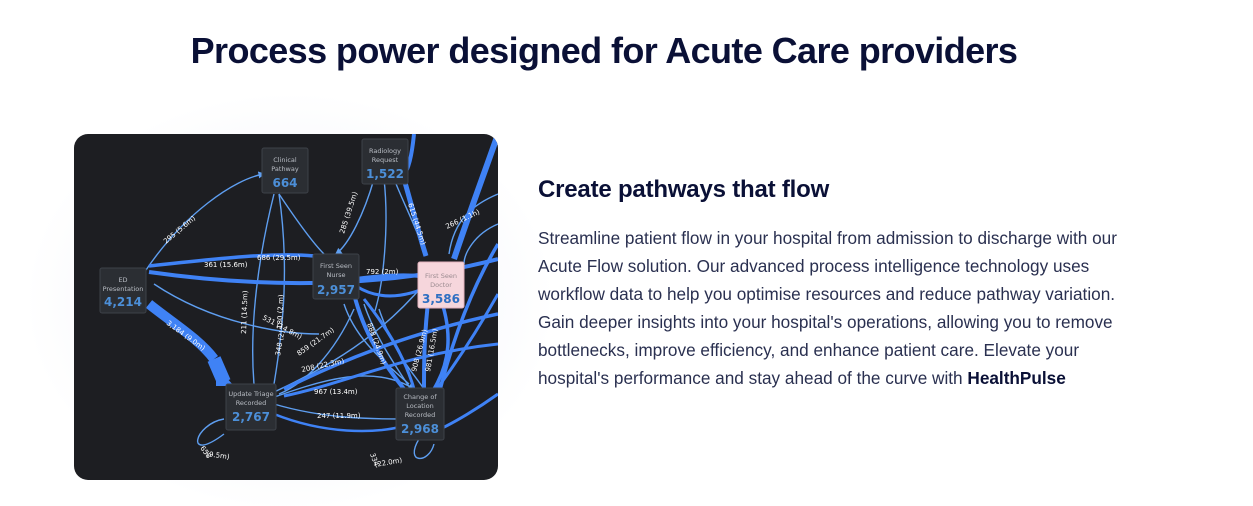 This screenshot has height=506, width=1253. Describe the element at coordinates (186, 335) in the screenshot. I see `edge-label: 3,184 (9.0m)` at that location.